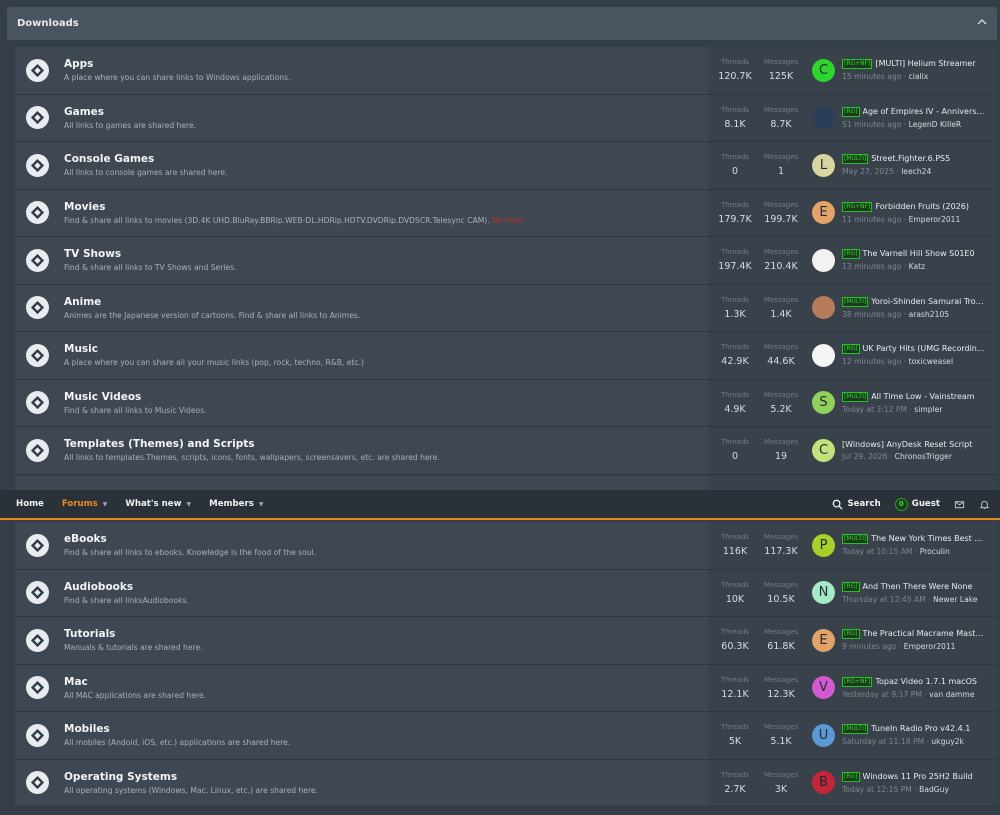 The image size is (1000, 815). What do you see at coordinates (191, 777) in the screenshot?
I see `forum-title-link: Operating Systems` at bounding box center [191, 777].